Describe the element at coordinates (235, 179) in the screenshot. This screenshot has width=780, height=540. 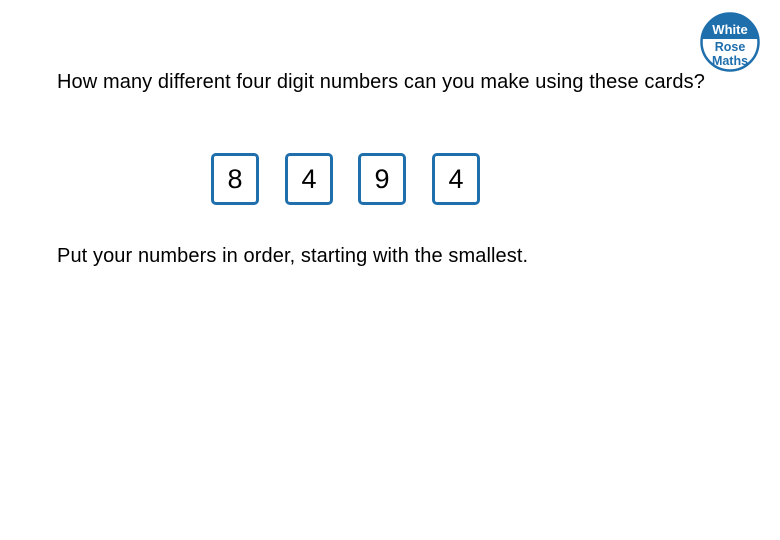
I see `digit-card: 8` at that location.